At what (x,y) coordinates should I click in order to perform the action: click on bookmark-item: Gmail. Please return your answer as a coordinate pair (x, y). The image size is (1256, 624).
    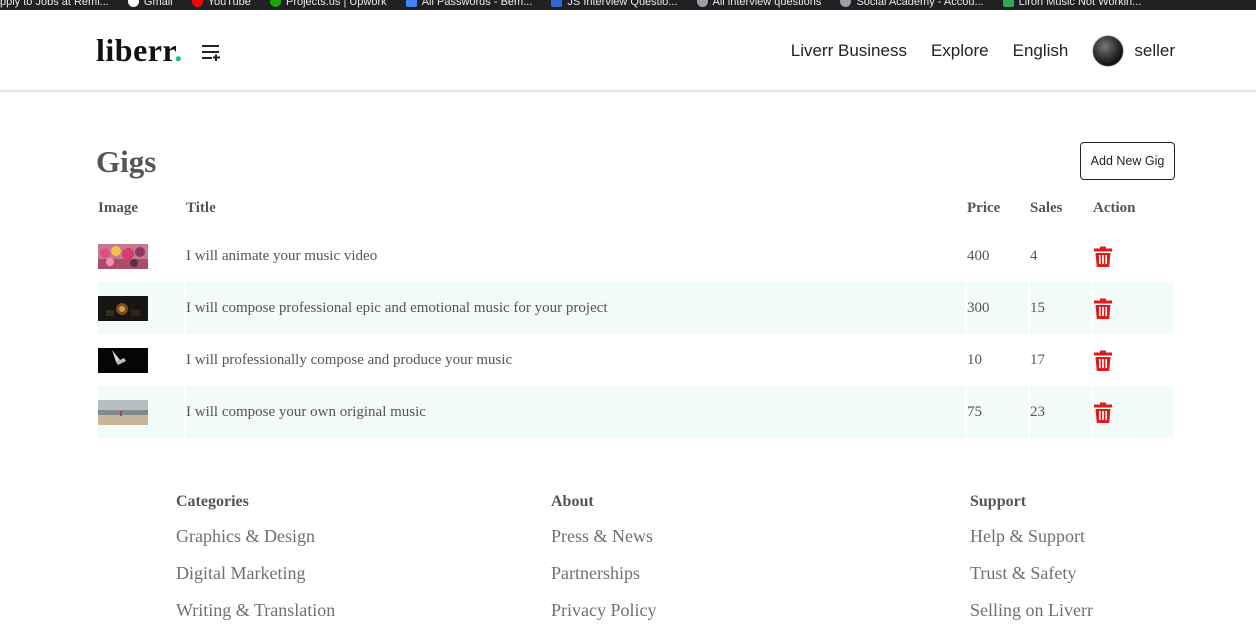
    Looking at the image, I should click on (150, 4).